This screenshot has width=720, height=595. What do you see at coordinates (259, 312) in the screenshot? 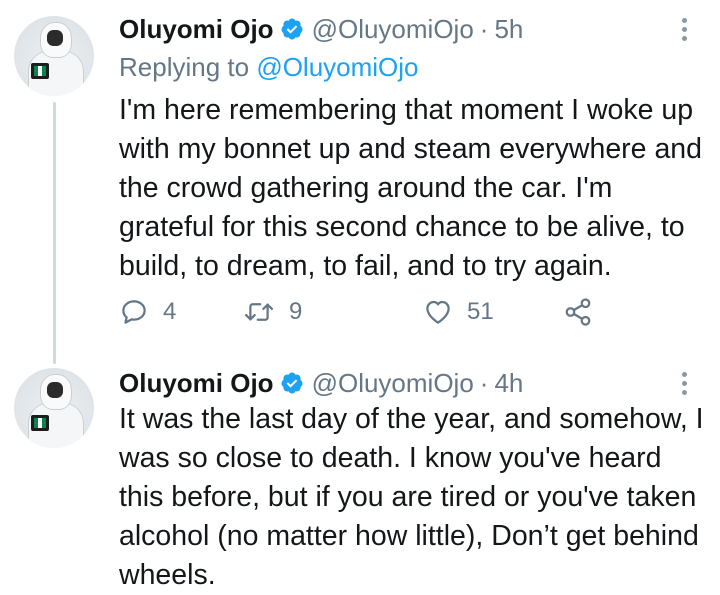
I see `retweet-icon` at bounding box center [259, 312].